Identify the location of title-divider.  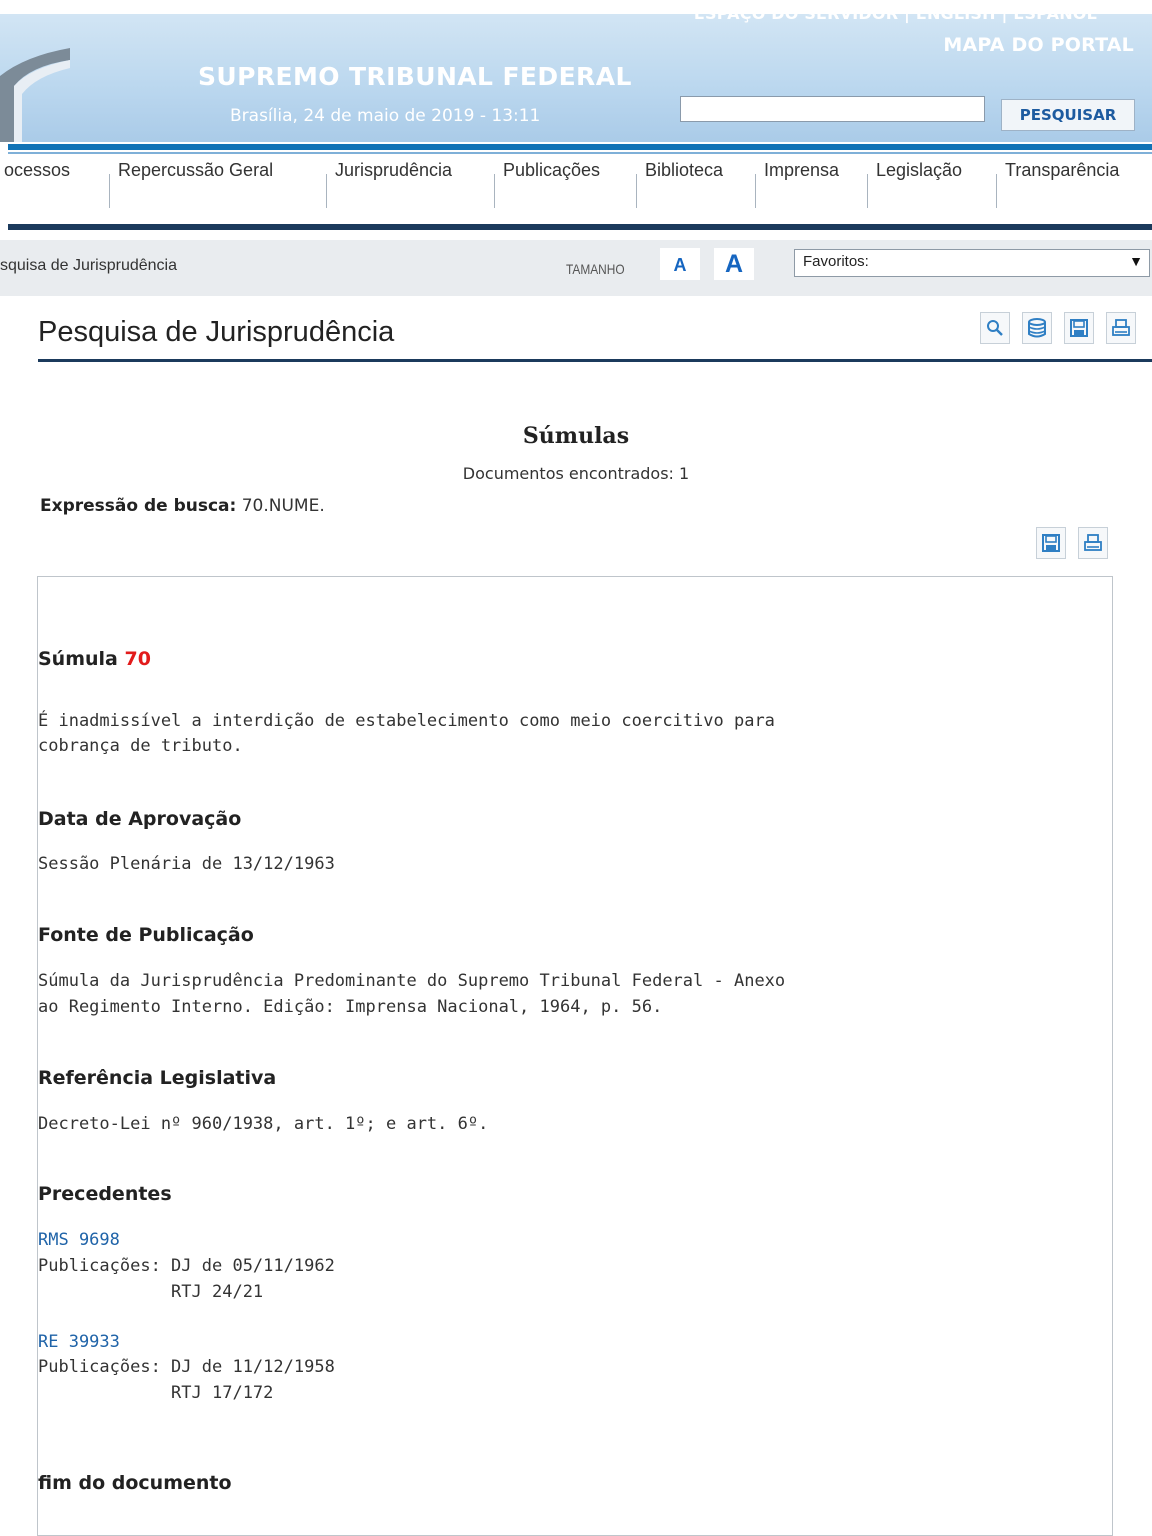
(595, 360).